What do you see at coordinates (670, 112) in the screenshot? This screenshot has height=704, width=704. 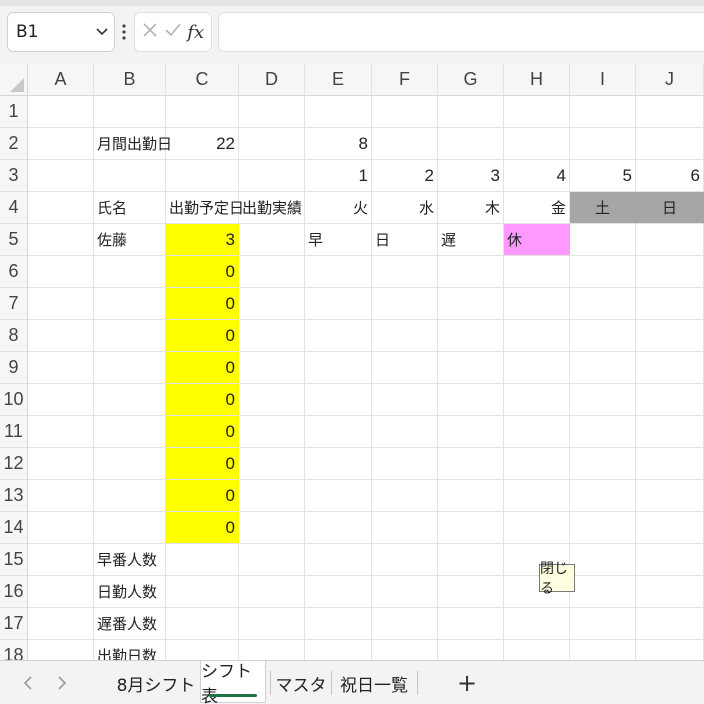 I see `cell-j1` at bounding box center [670, 112].